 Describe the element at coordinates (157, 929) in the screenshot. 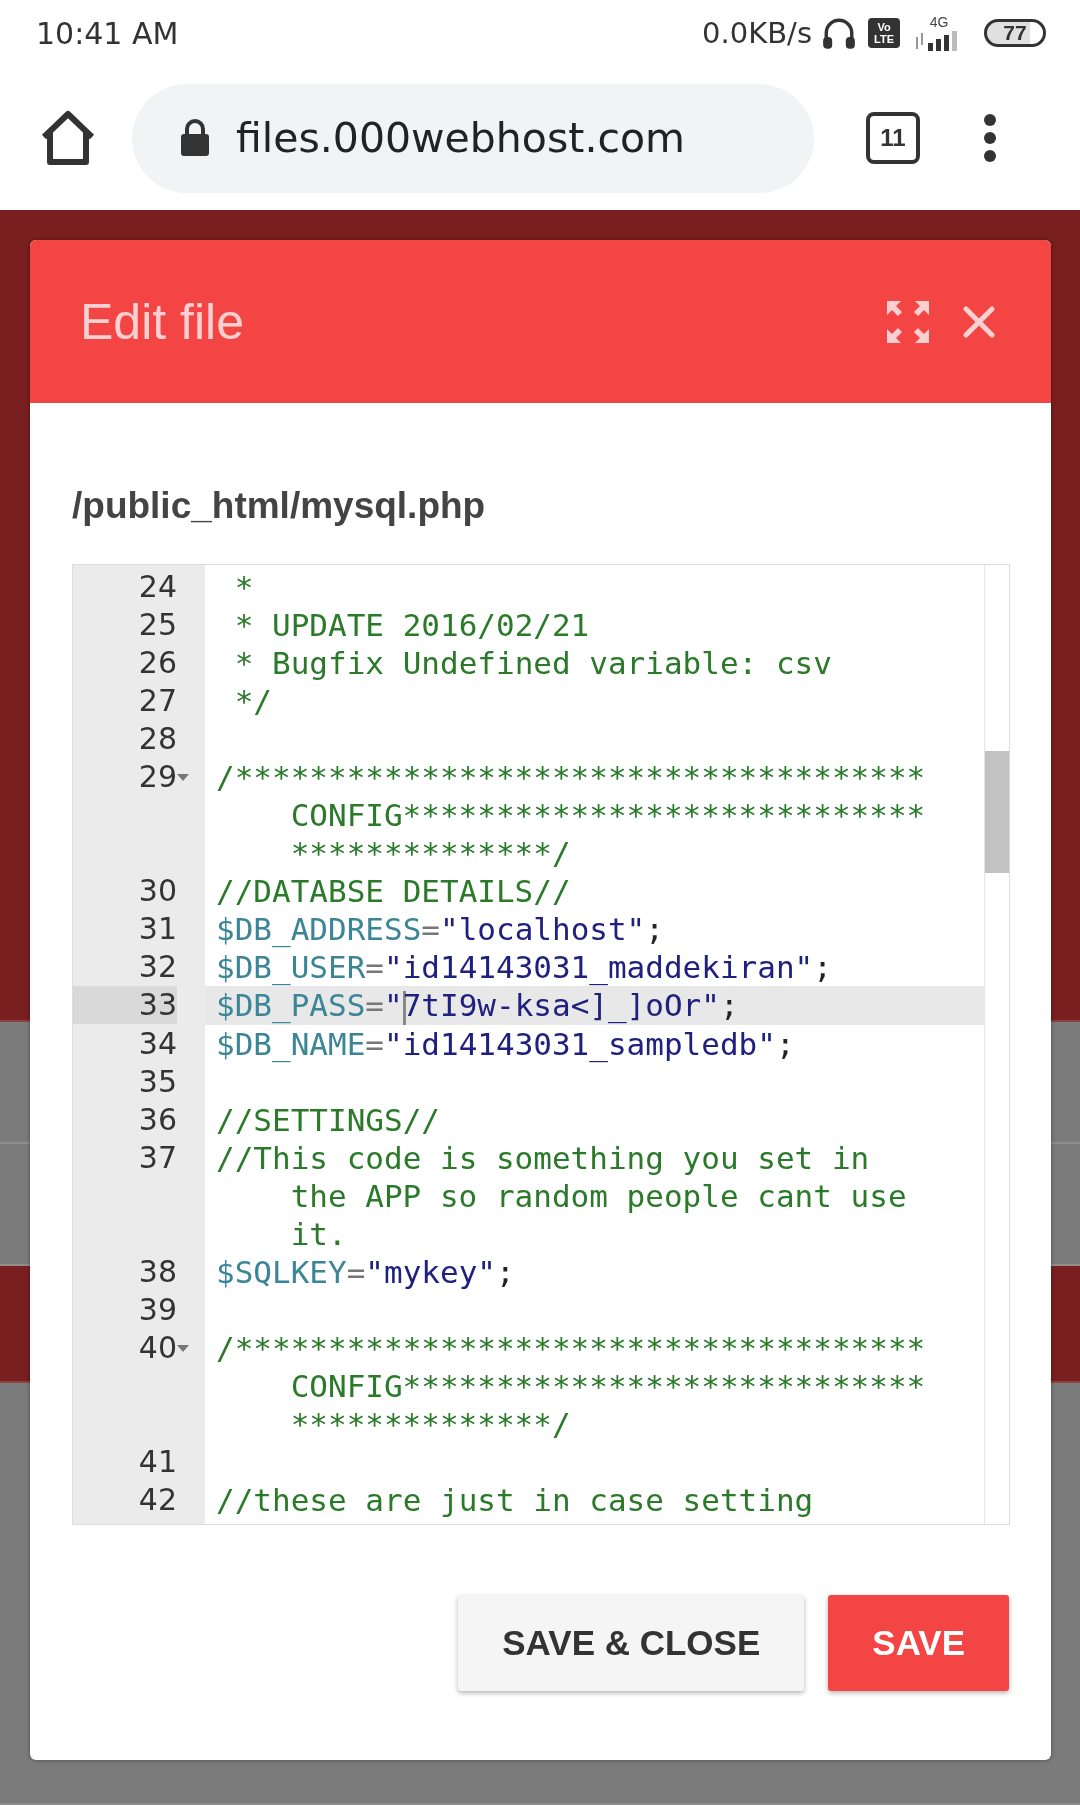

I see `line-number: 31` at that location.